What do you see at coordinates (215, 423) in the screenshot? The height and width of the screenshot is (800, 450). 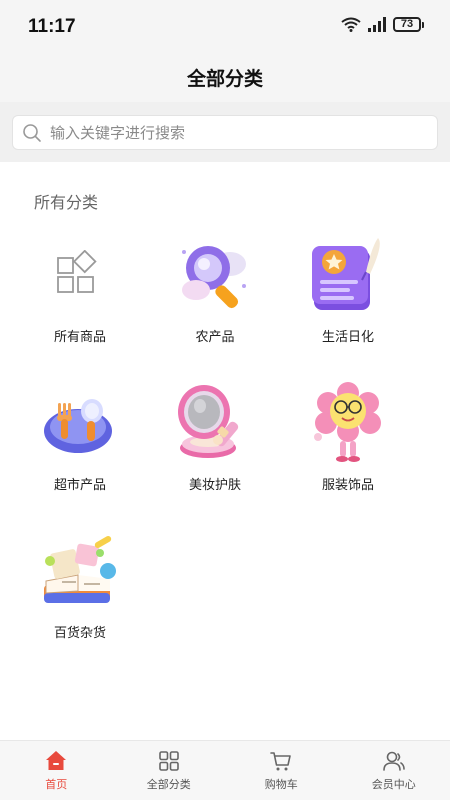 I see `compact-powder-icon` at bounding box center [215, 423].